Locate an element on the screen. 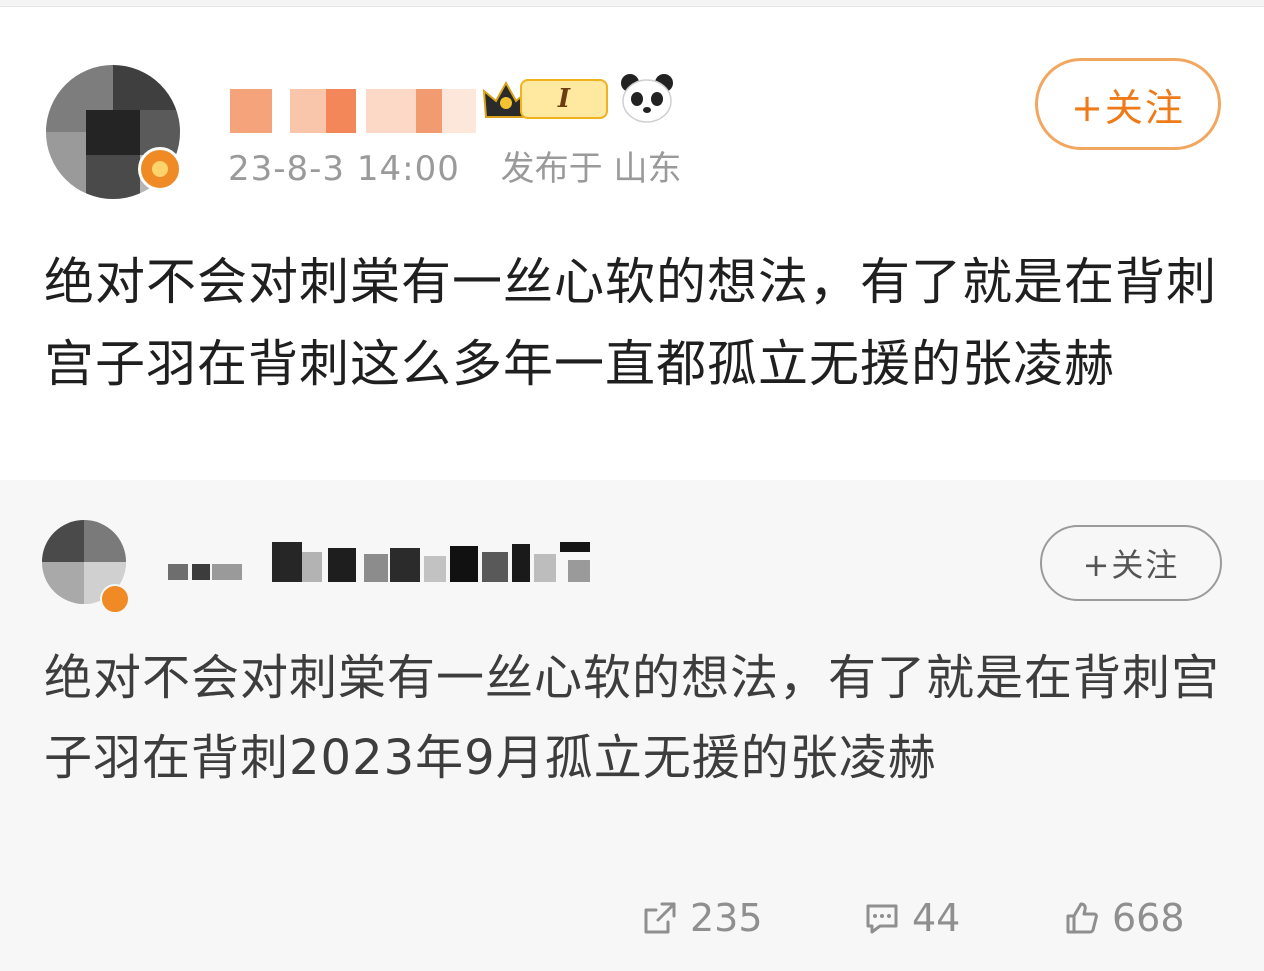 This screenshot has width=1264, height=971. quoted-author-name-obscured is located at coordinates (403, 562).